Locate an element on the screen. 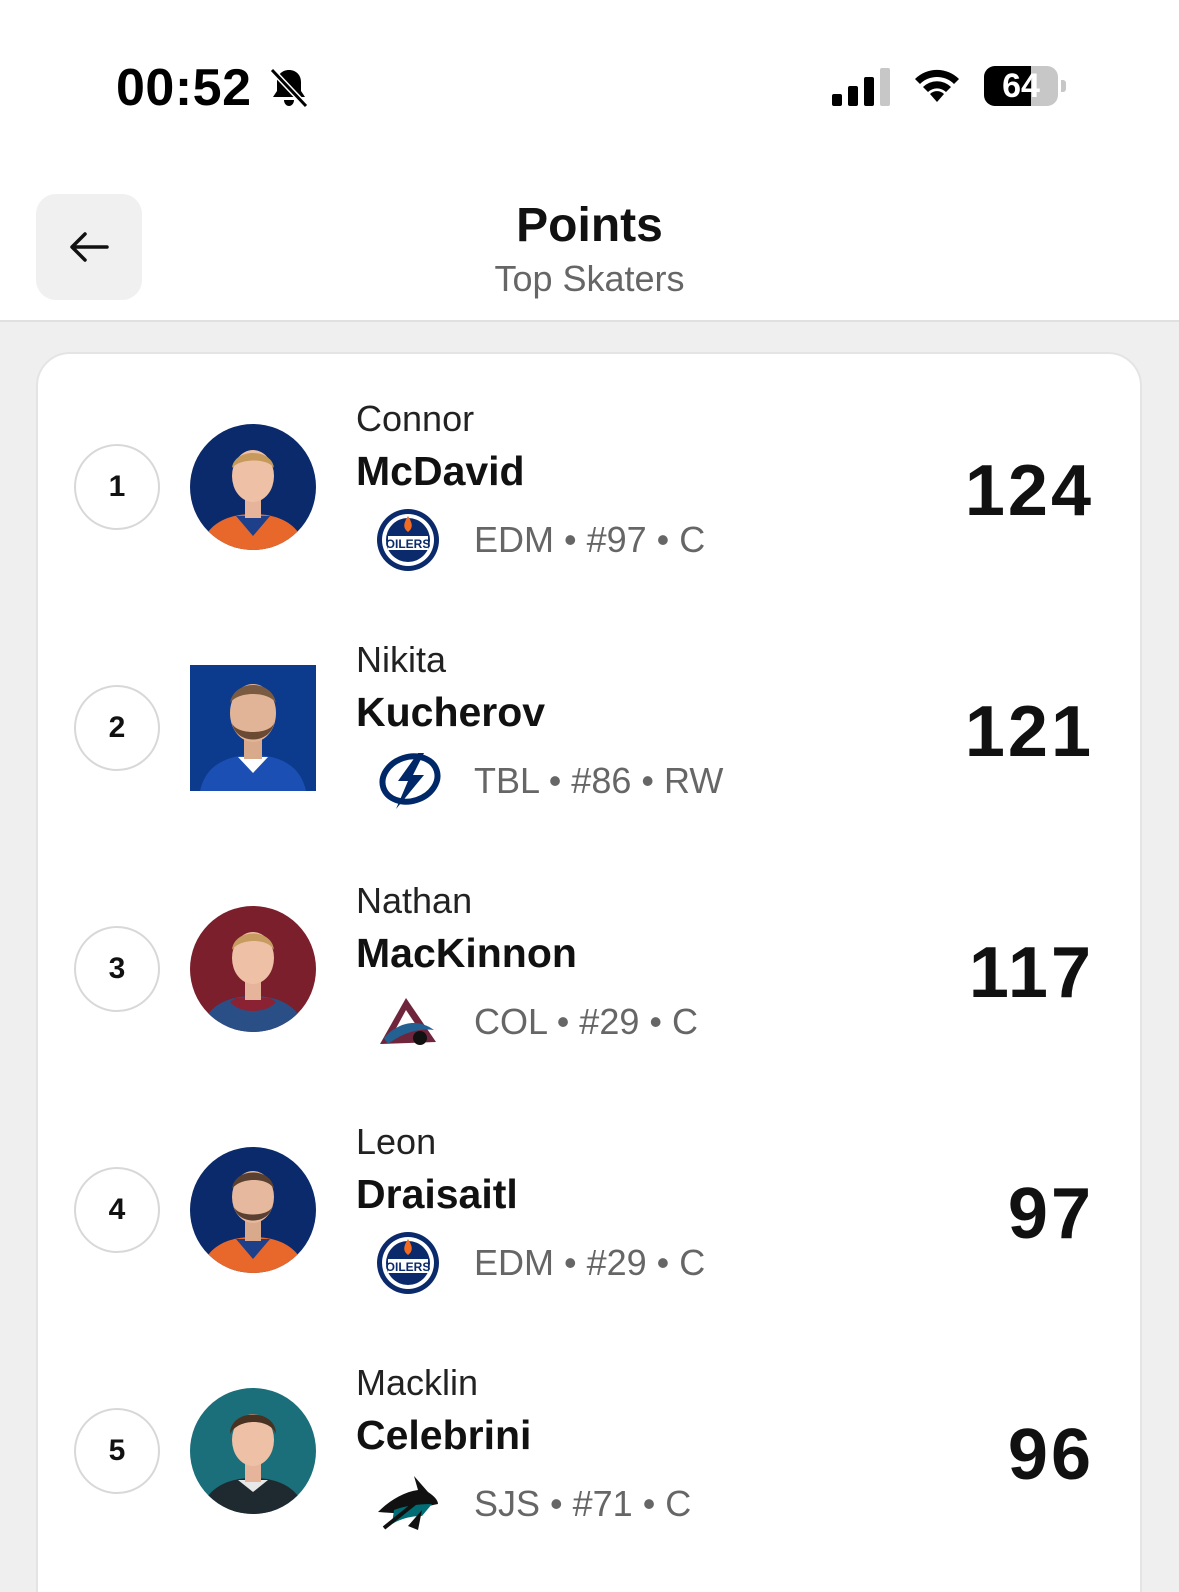 This screenshot has height=1592, width=1179. page-title: Points is located at coordinates (589, 225).